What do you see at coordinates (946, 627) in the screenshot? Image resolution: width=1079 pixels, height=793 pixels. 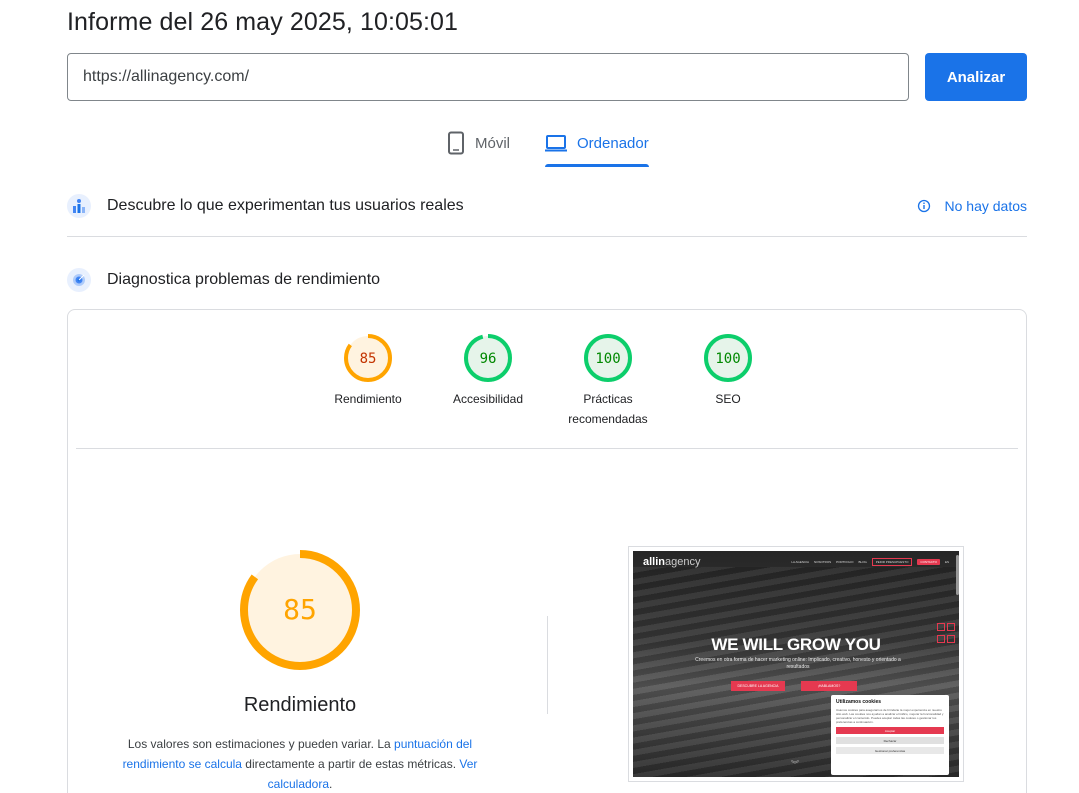 I see `screenshot-side-icons` at bounding box center [946, 627].